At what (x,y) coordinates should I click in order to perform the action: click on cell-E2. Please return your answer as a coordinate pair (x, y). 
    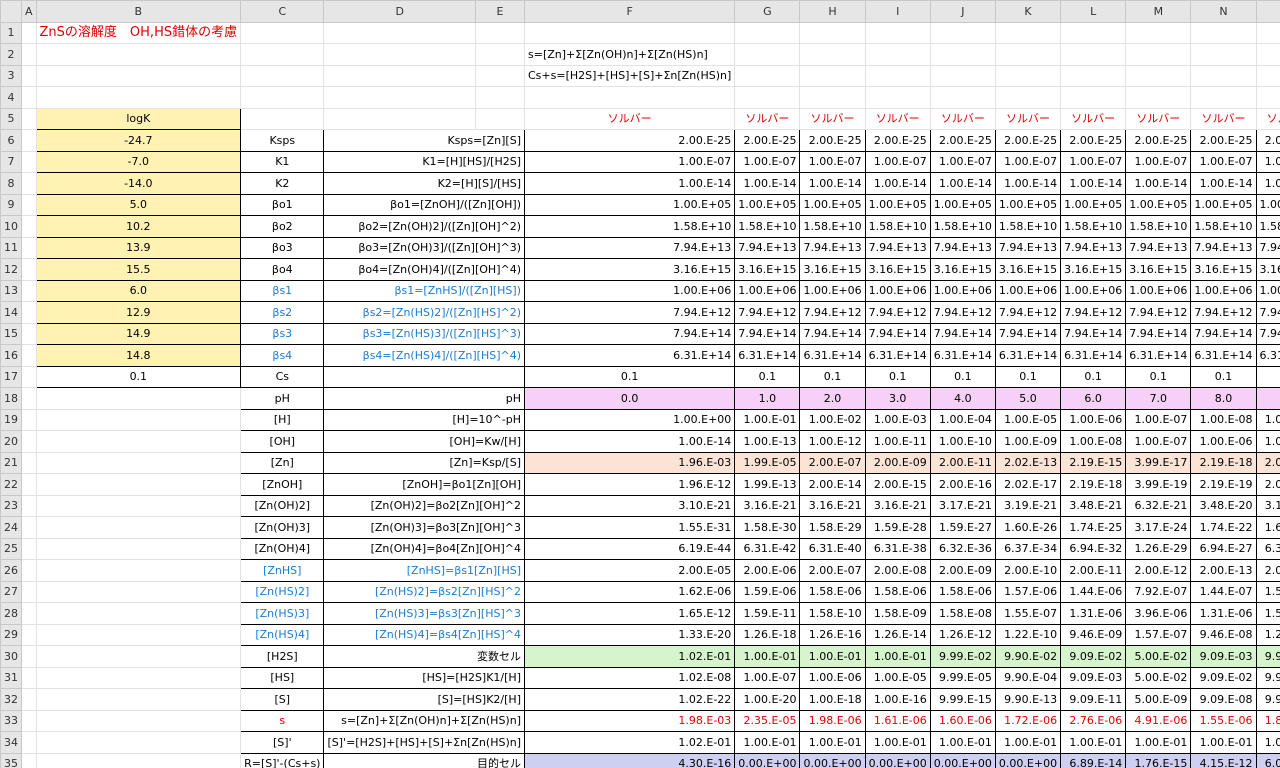
    Looking at the image, I should click on (500, 54).